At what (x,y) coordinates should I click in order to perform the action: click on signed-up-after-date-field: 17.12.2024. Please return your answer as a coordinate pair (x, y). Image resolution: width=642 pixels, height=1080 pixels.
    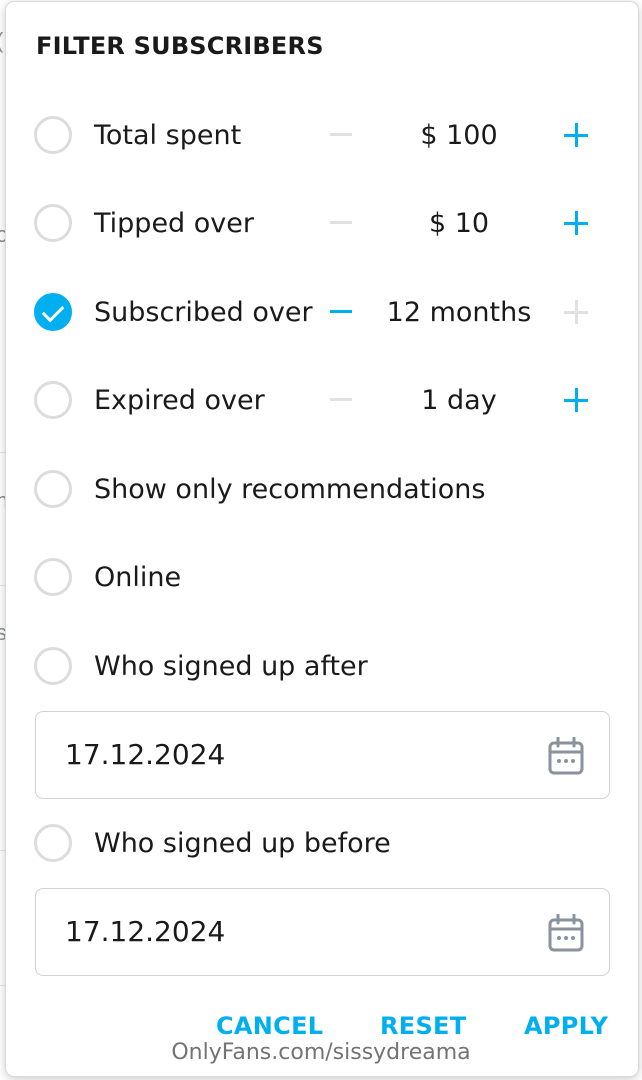
    Looking at the image, I should click on (322, 755).